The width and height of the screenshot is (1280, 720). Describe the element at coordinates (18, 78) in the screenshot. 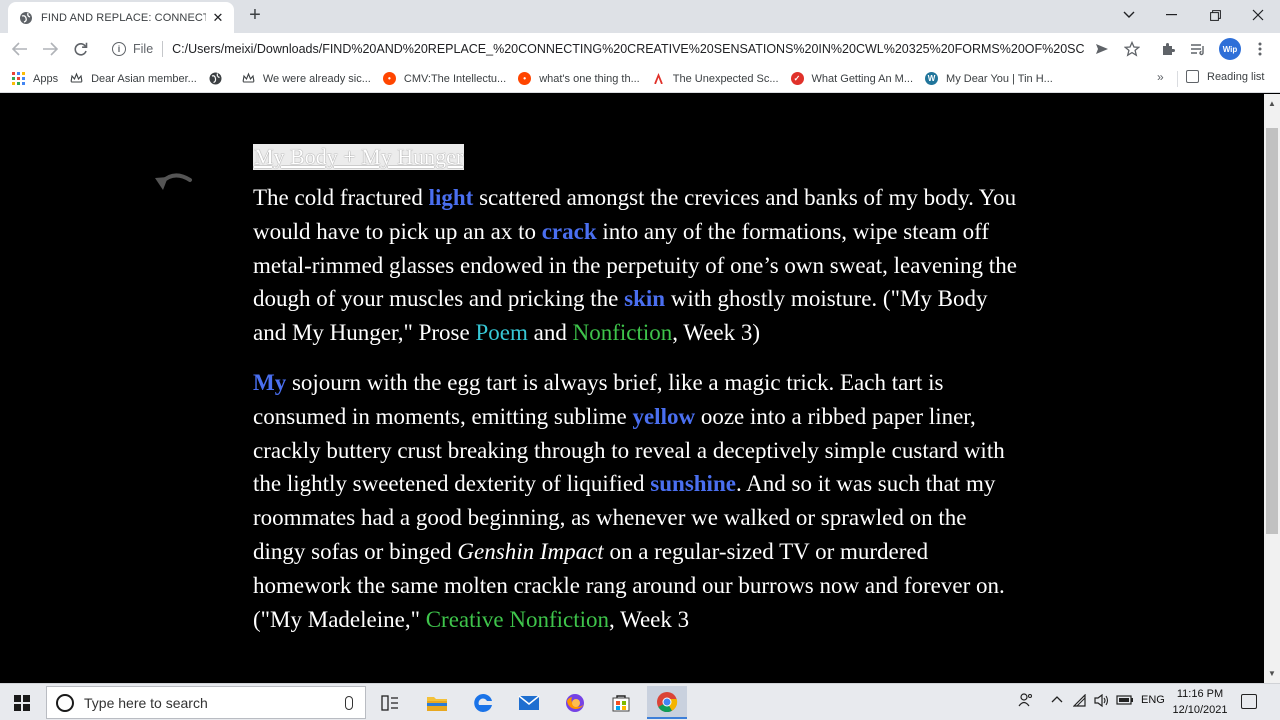

I see `apps-grid-icon` at that location.